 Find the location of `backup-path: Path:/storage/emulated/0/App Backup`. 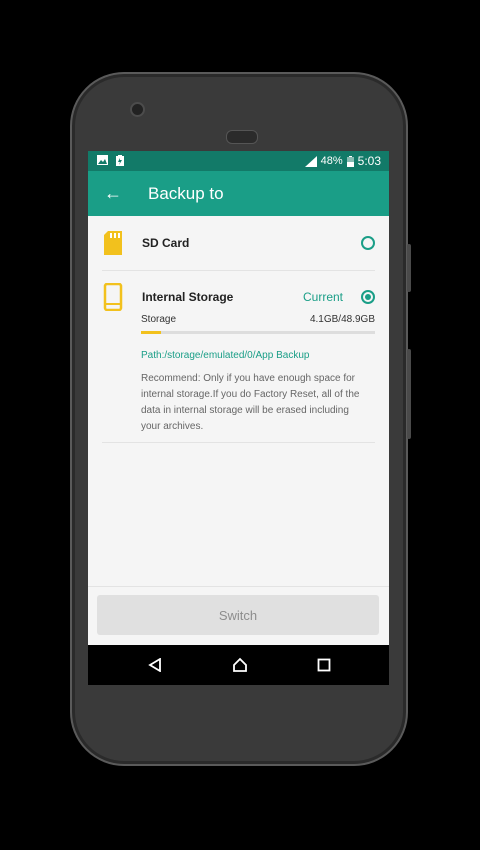

backup-path: Path:/storage/emulated/0/App Backup is located at coordinates (225, 355).